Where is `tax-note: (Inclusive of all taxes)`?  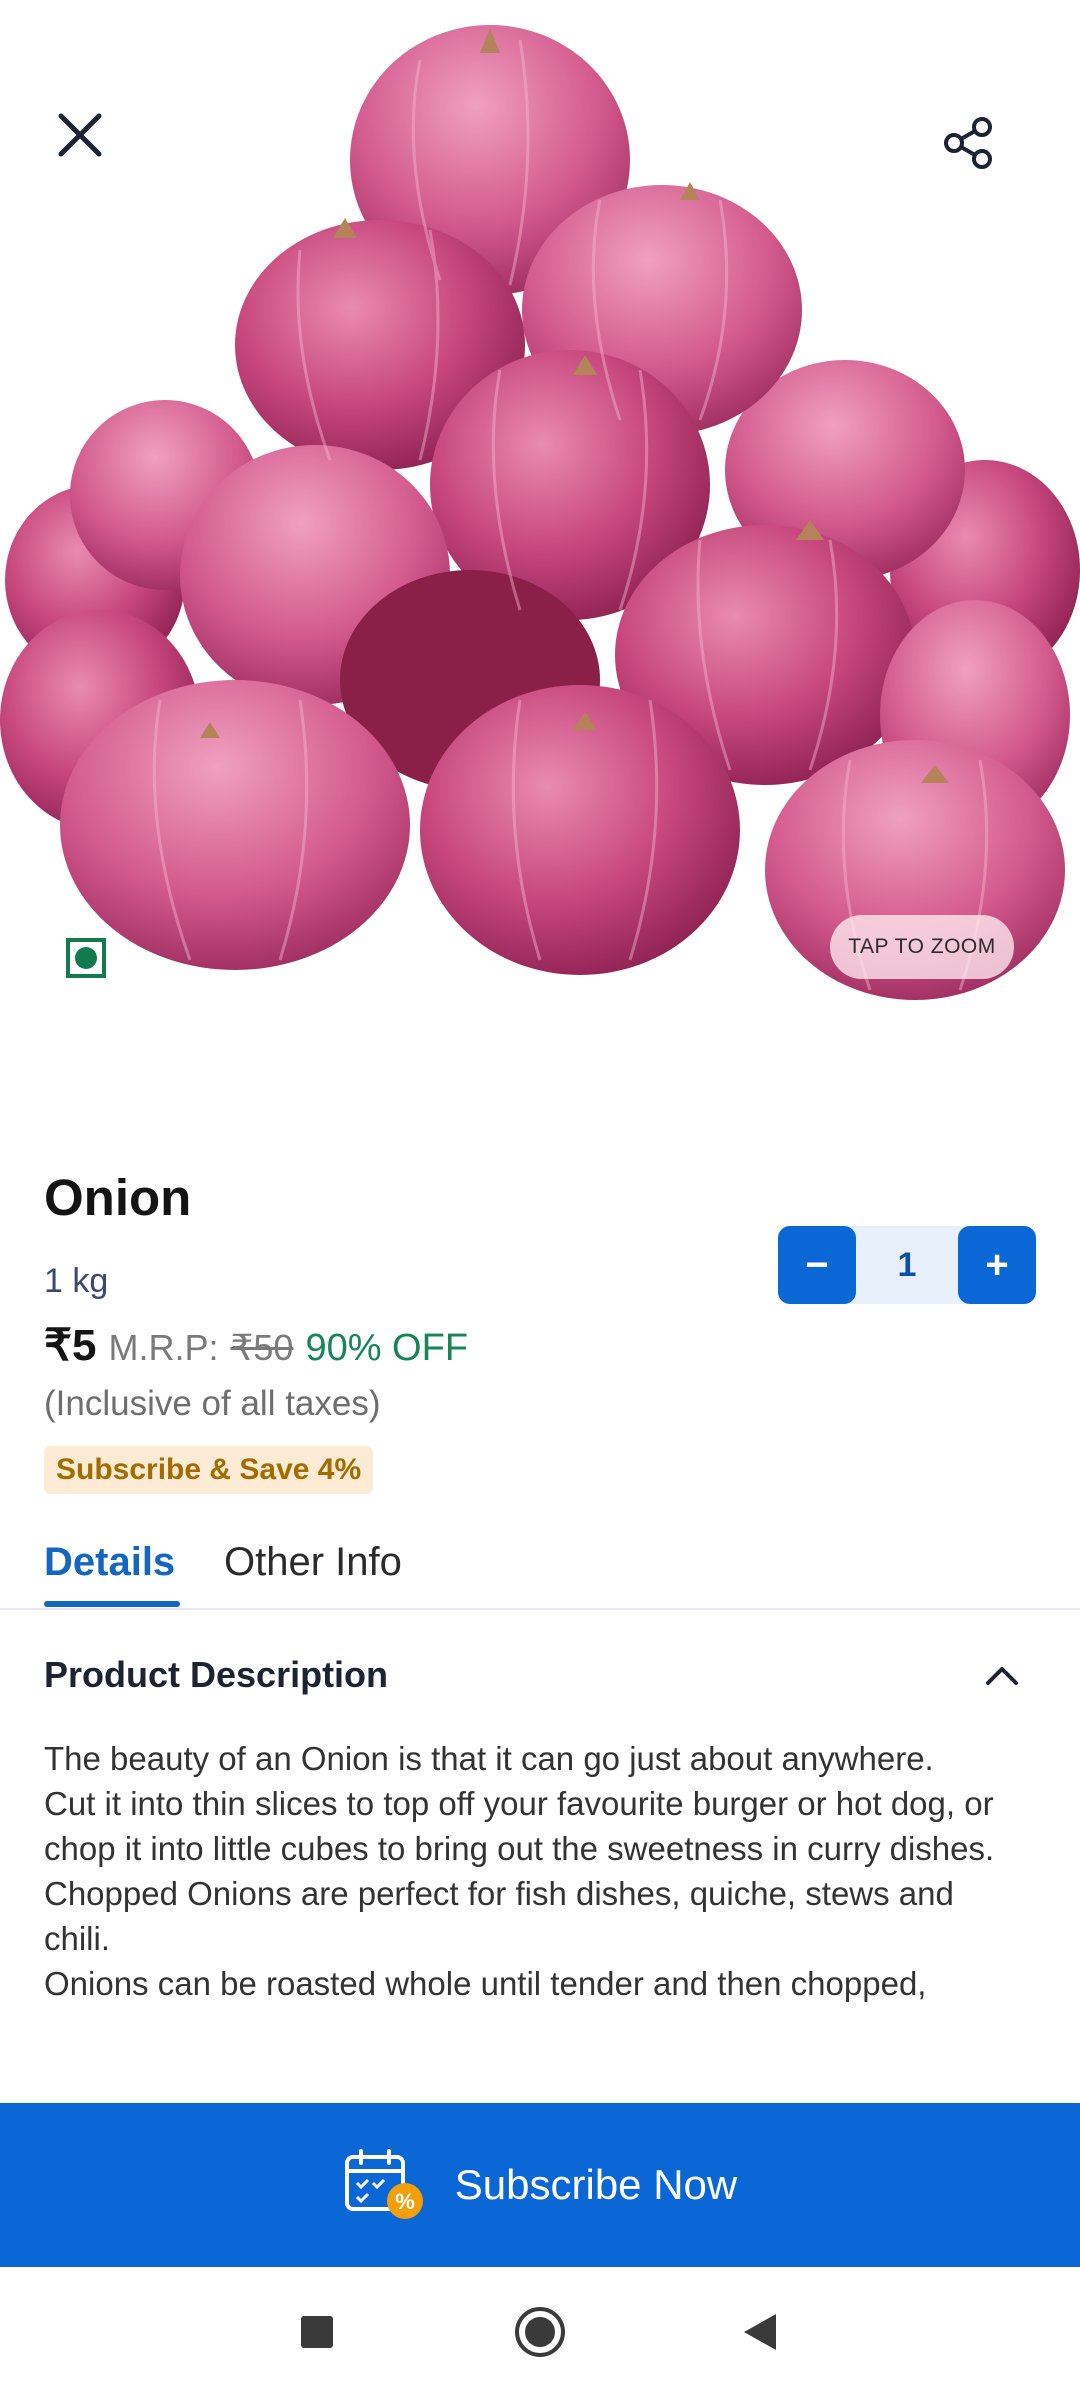
tax-note: (Inclusive of all taxes) is located at coordinates (212, 1403).